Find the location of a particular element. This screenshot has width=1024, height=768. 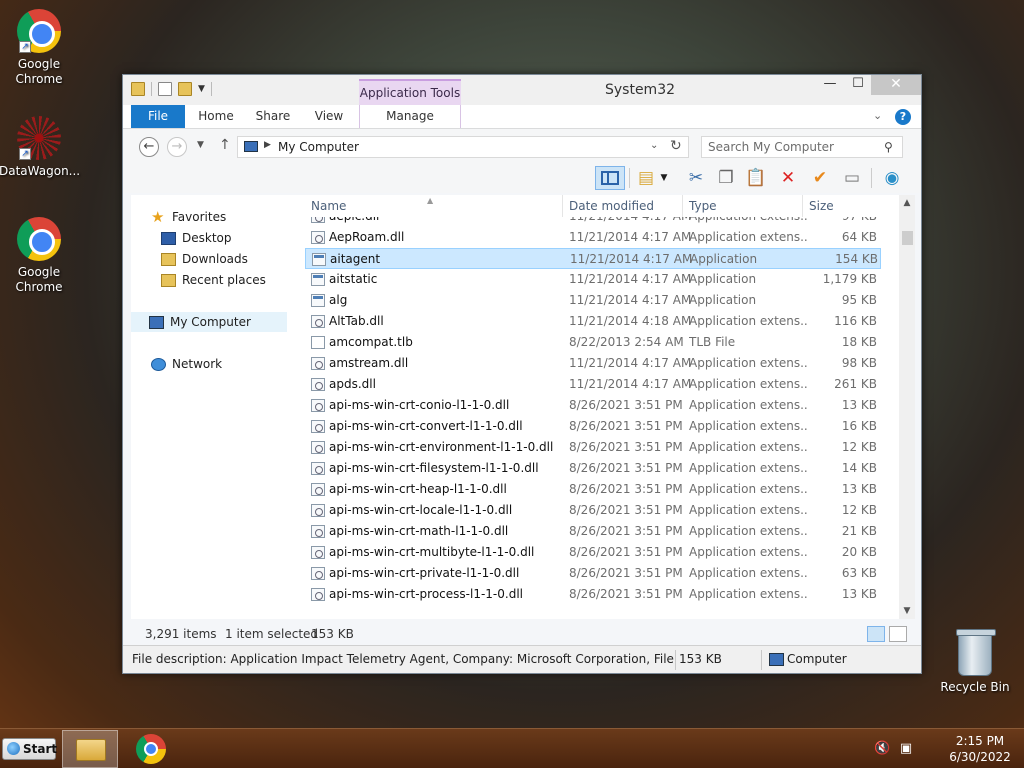

vertical-scrollbar: ▲ ▼ is located at coordinates (907, 407).